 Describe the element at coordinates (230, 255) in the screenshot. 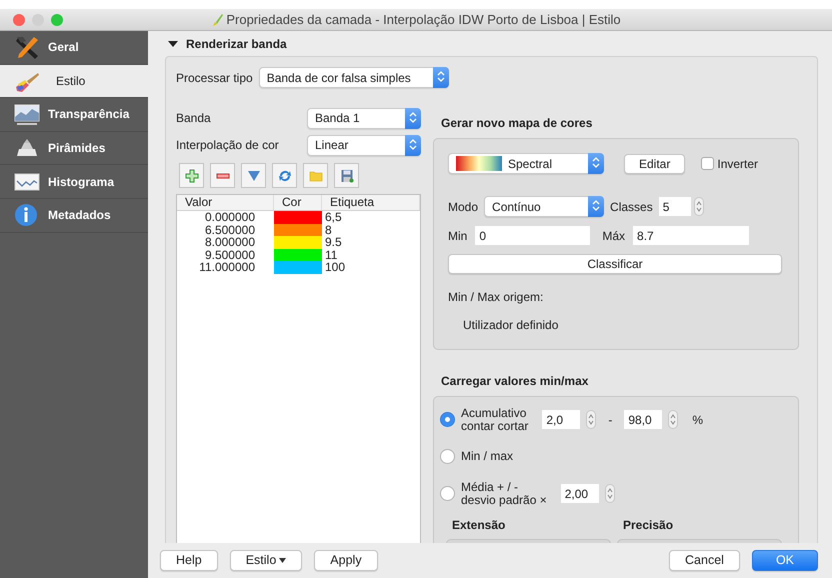

I see `table-cell-text: 9.500000` at that location.